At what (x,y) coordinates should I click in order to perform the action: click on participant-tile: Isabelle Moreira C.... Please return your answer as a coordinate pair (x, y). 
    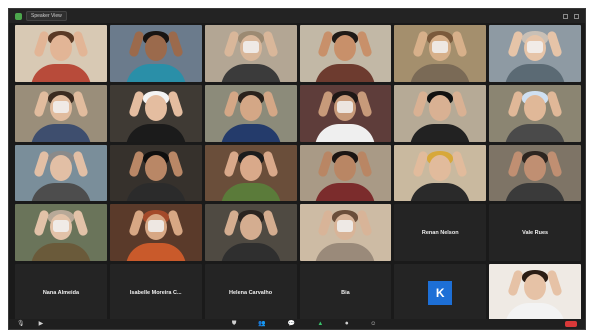
    Looking at the image, I should click on (155, 292).